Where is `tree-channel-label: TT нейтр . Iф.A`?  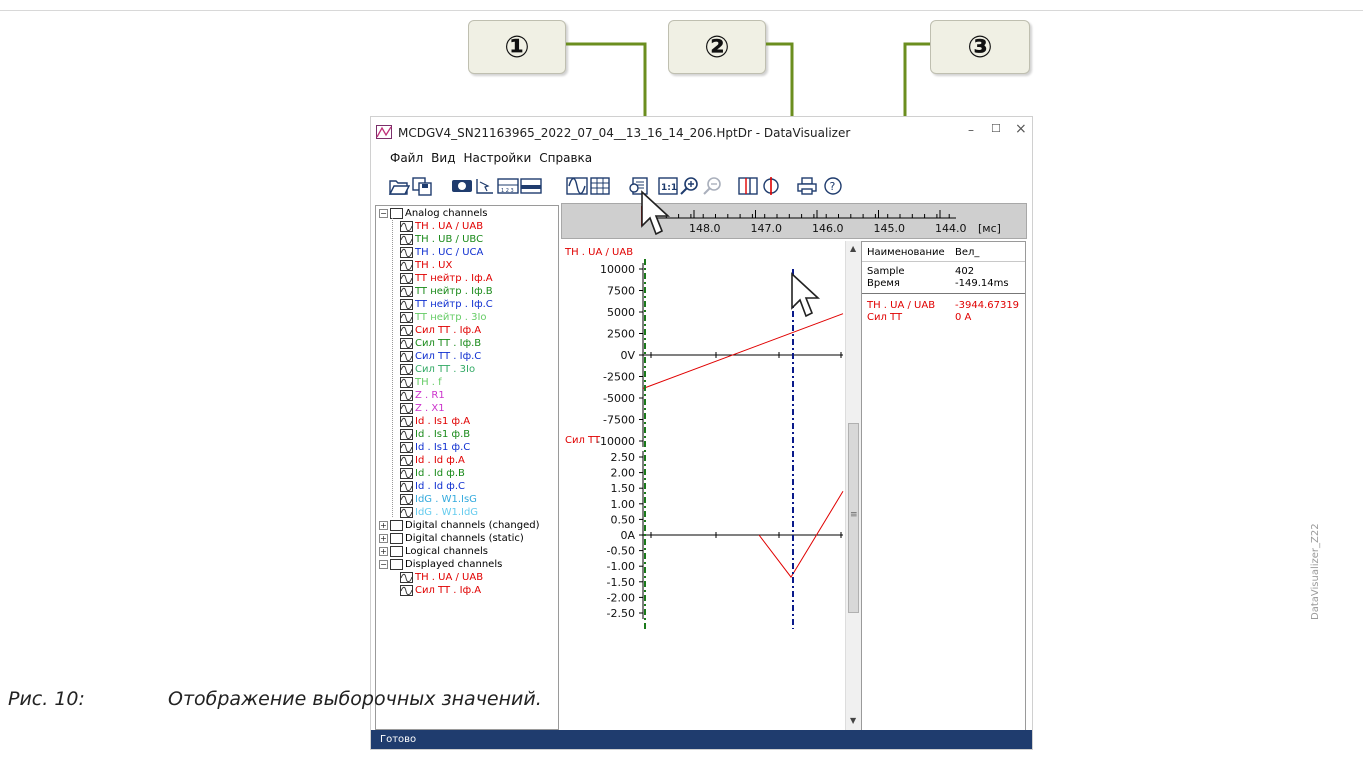 tree-channel-label: TT нейтр . Iф.A is located at coordinates (454, 278).